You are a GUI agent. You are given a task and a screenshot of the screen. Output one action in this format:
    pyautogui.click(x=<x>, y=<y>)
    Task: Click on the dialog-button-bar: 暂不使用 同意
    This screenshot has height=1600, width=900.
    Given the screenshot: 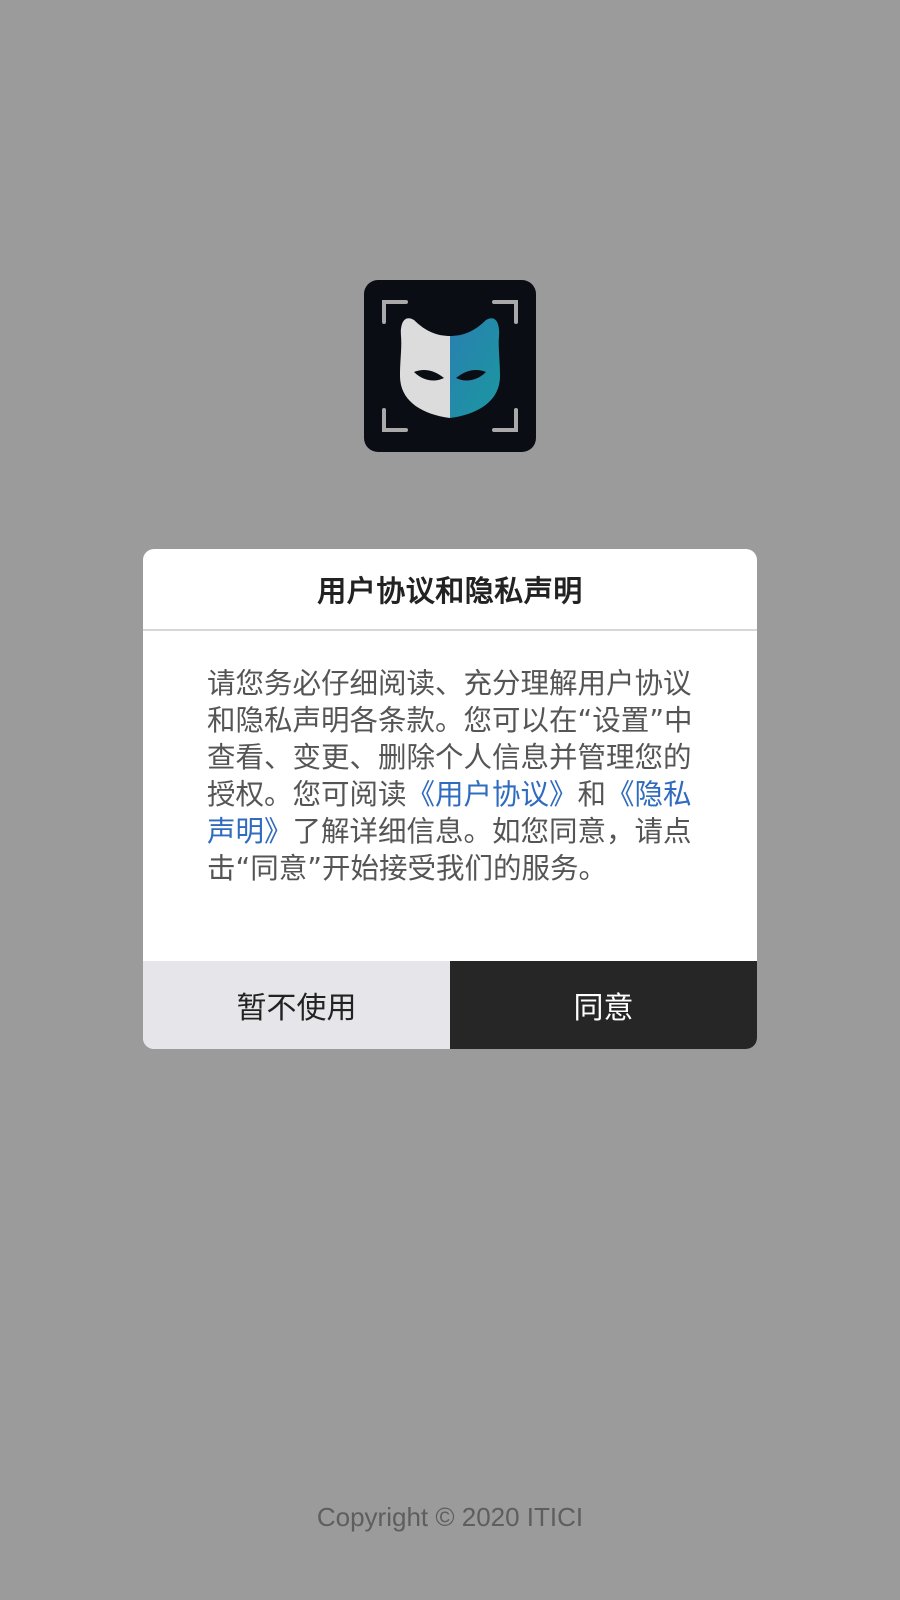 What is the action you would take?
    pyautogui.click(x=450, y=1005)
    